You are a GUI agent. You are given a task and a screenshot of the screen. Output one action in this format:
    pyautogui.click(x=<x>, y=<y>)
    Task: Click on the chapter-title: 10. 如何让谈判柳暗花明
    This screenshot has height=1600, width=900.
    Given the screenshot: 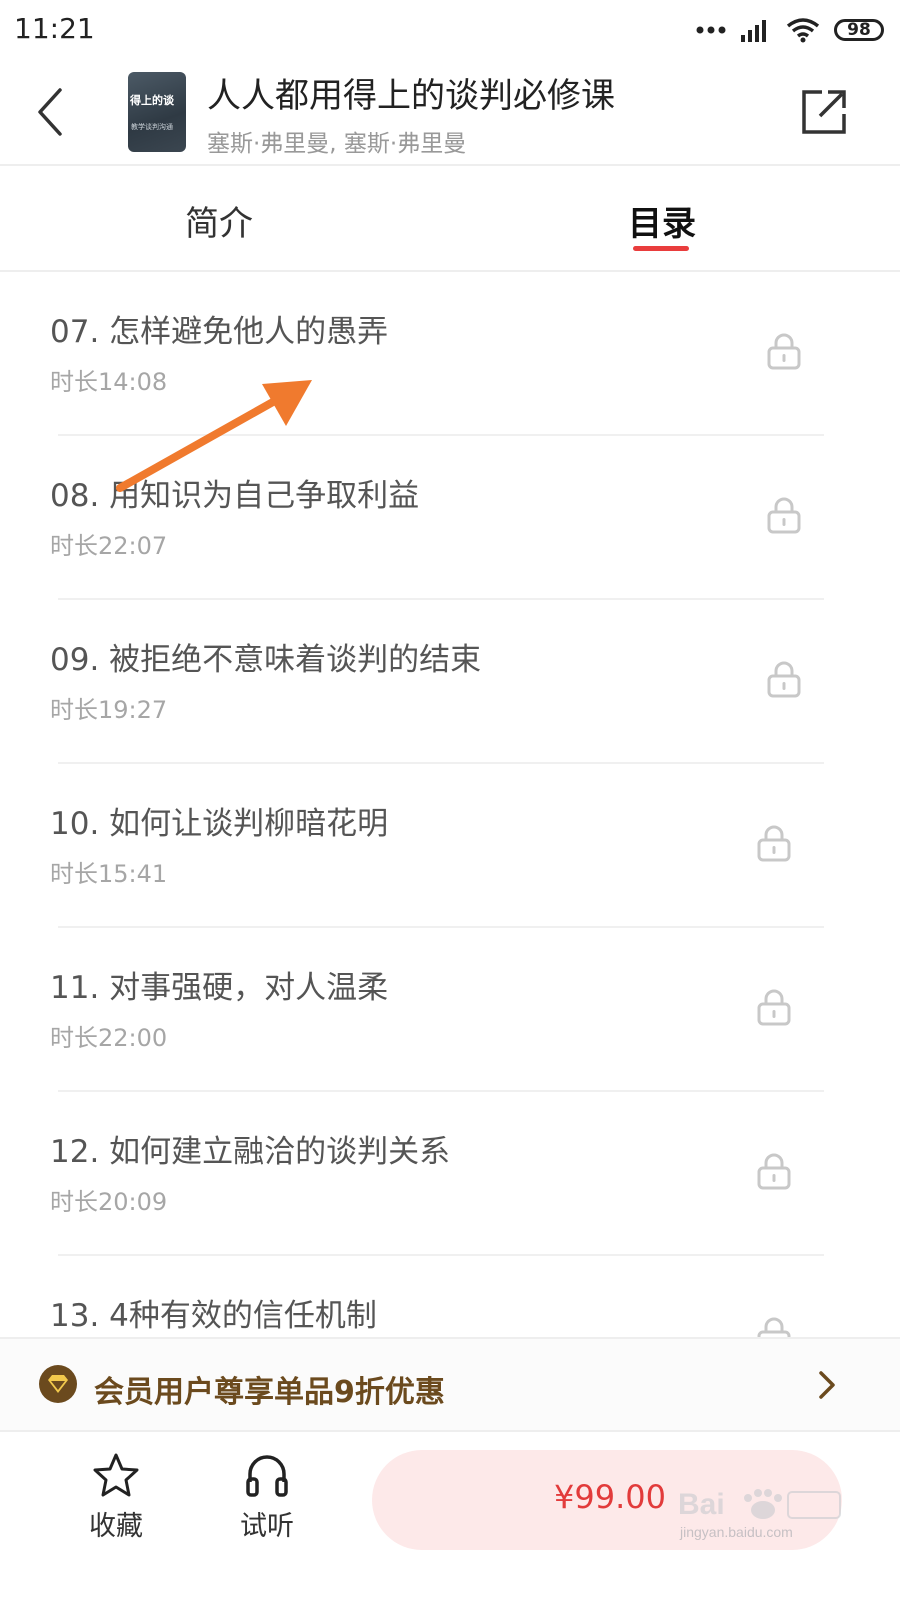 What is the action you would take?
    pyautogui.click(x=219, y=824)
    